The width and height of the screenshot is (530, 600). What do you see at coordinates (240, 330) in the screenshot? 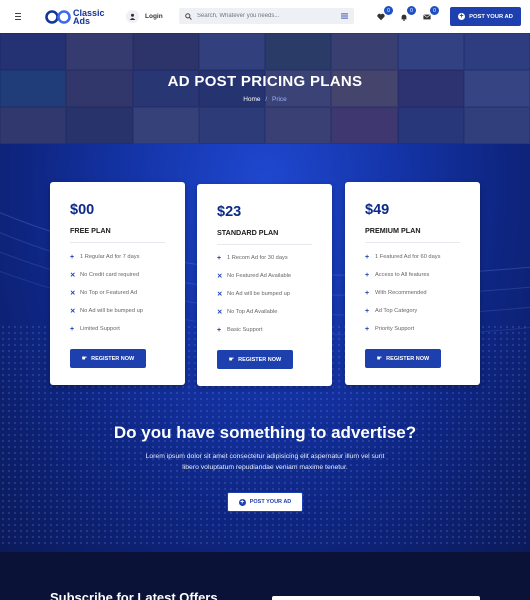
I see `feature-item: + Basic Support` at bounding box center [240, 330].